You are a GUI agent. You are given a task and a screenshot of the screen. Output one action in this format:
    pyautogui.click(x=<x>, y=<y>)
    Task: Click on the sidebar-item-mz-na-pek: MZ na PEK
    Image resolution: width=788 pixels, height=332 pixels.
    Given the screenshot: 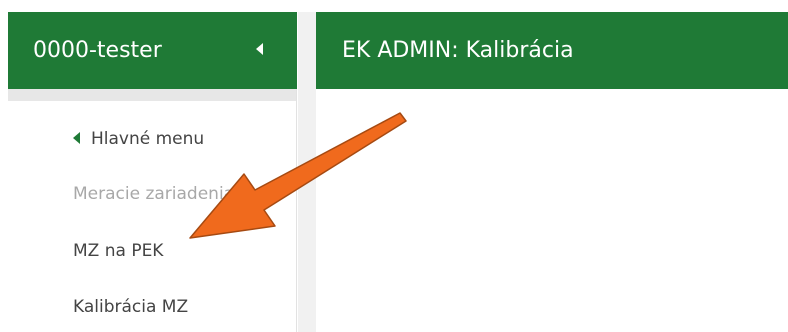 What is the action you would take?
    pyautogui.click(x=118, y=251)
    